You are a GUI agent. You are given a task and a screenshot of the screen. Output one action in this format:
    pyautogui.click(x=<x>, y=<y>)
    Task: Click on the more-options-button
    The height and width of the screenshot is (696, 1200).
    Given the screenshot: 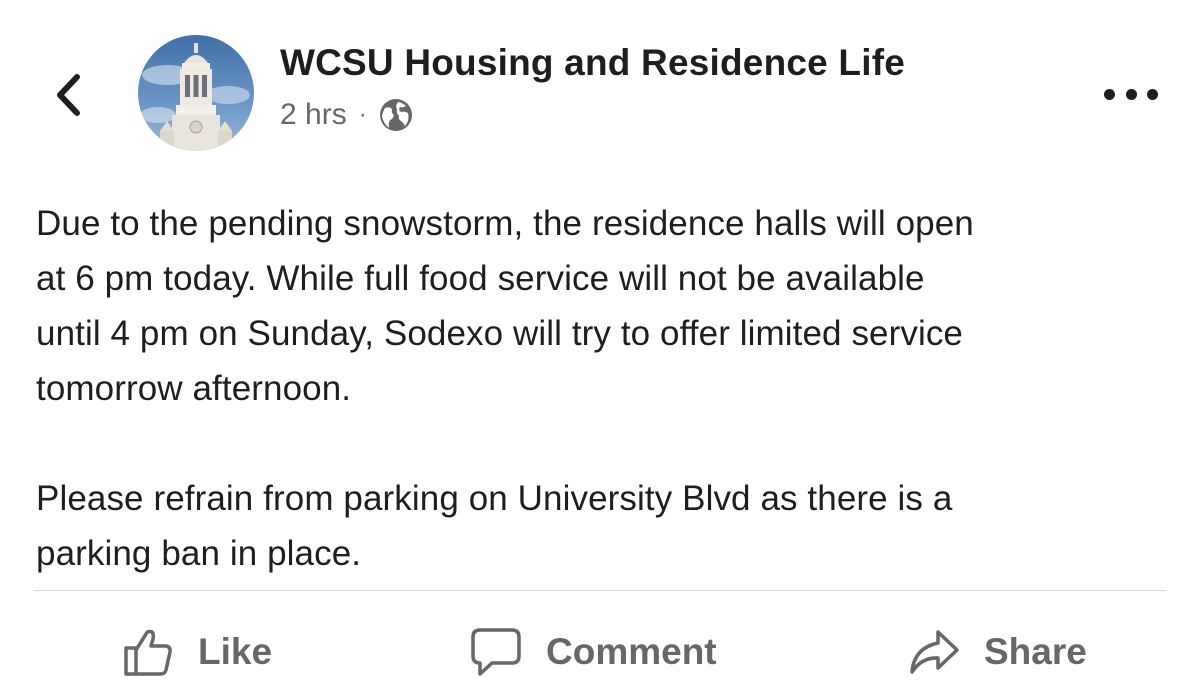 What is the action you would take?
    pyautogui.click(x=1131, y=94)
    